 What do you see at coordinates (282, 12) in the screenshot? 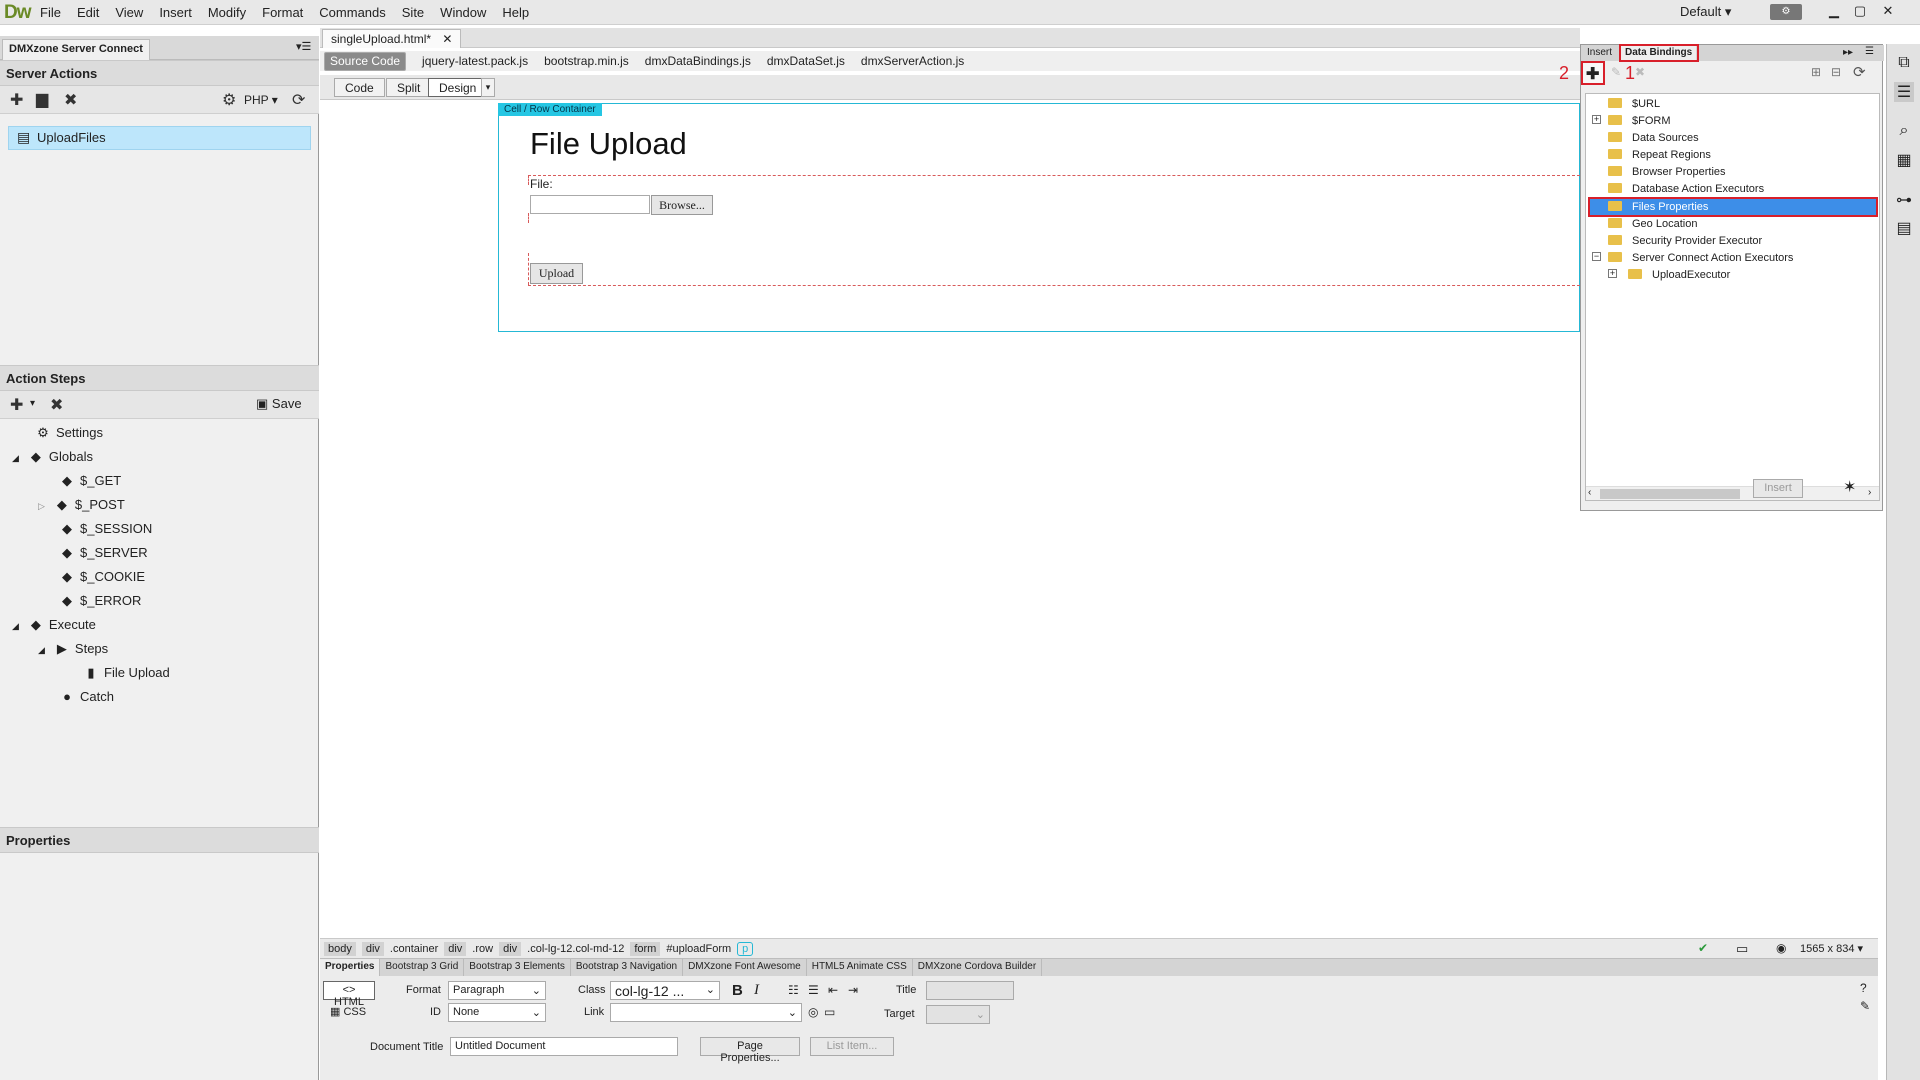
I see `menu-format: Format` at bounding box center [282, 12].